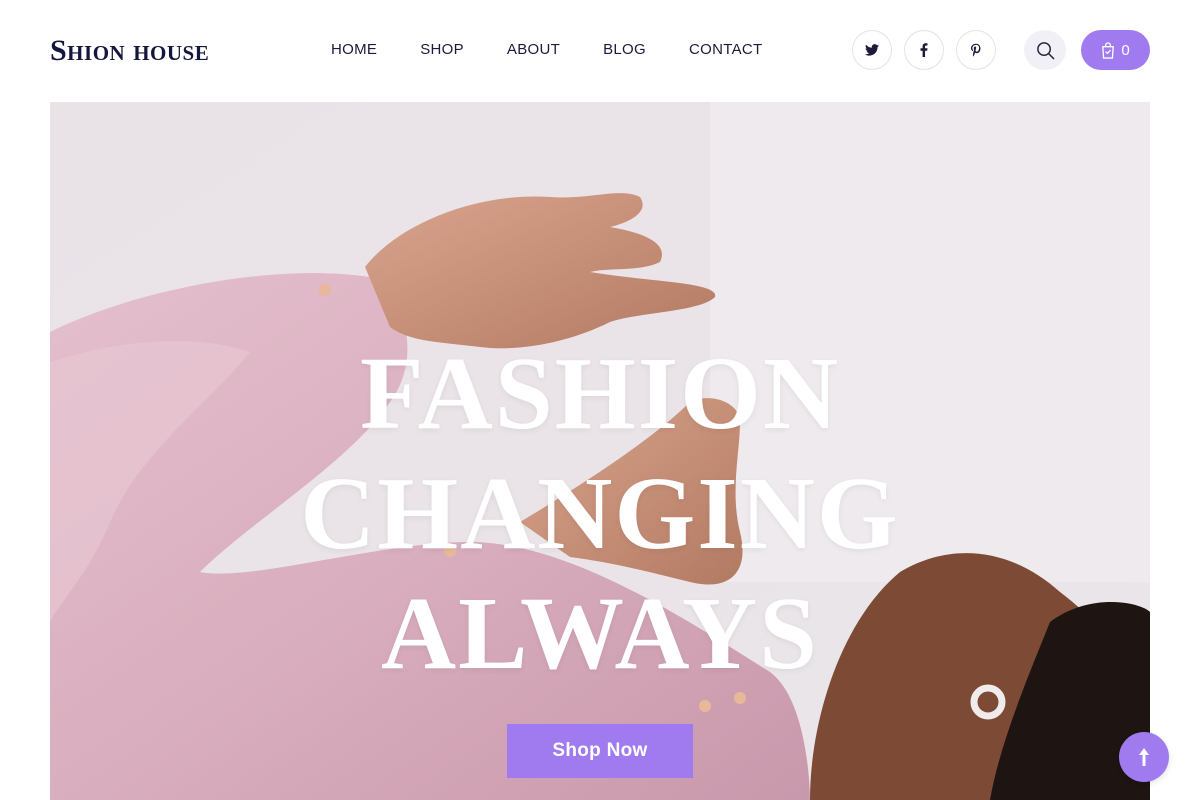  I want to click on hero-title-line-2: CHANGING, so click(600, 513).